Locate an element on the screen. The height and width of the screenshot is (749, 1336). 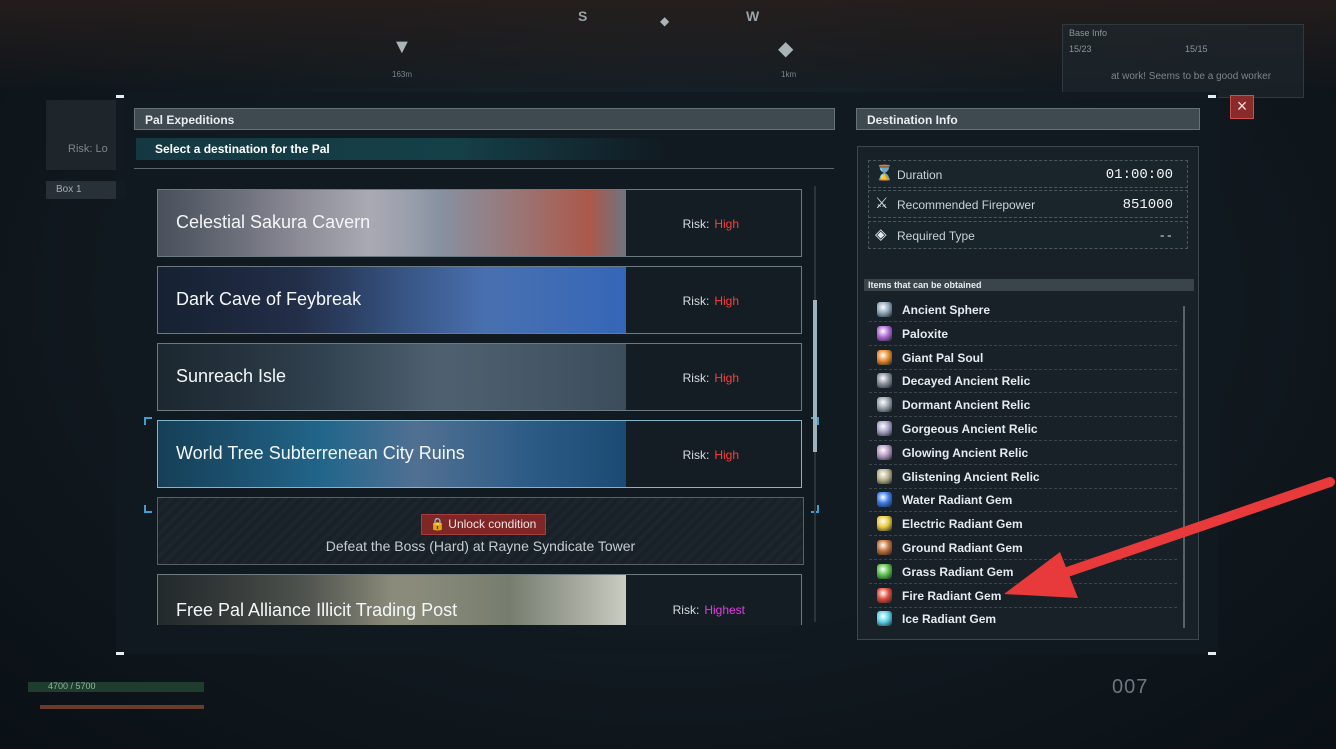
item-row: Decayed Ancient Relic is located at coordinates (1023, 382).